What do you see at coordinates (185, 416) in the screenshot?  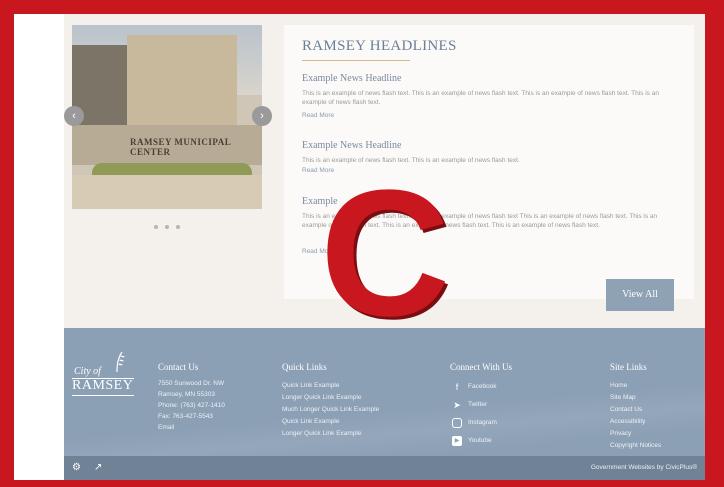 I see `contact-fax: Fax: 763-427-5543` at bounding box center [185, 416].